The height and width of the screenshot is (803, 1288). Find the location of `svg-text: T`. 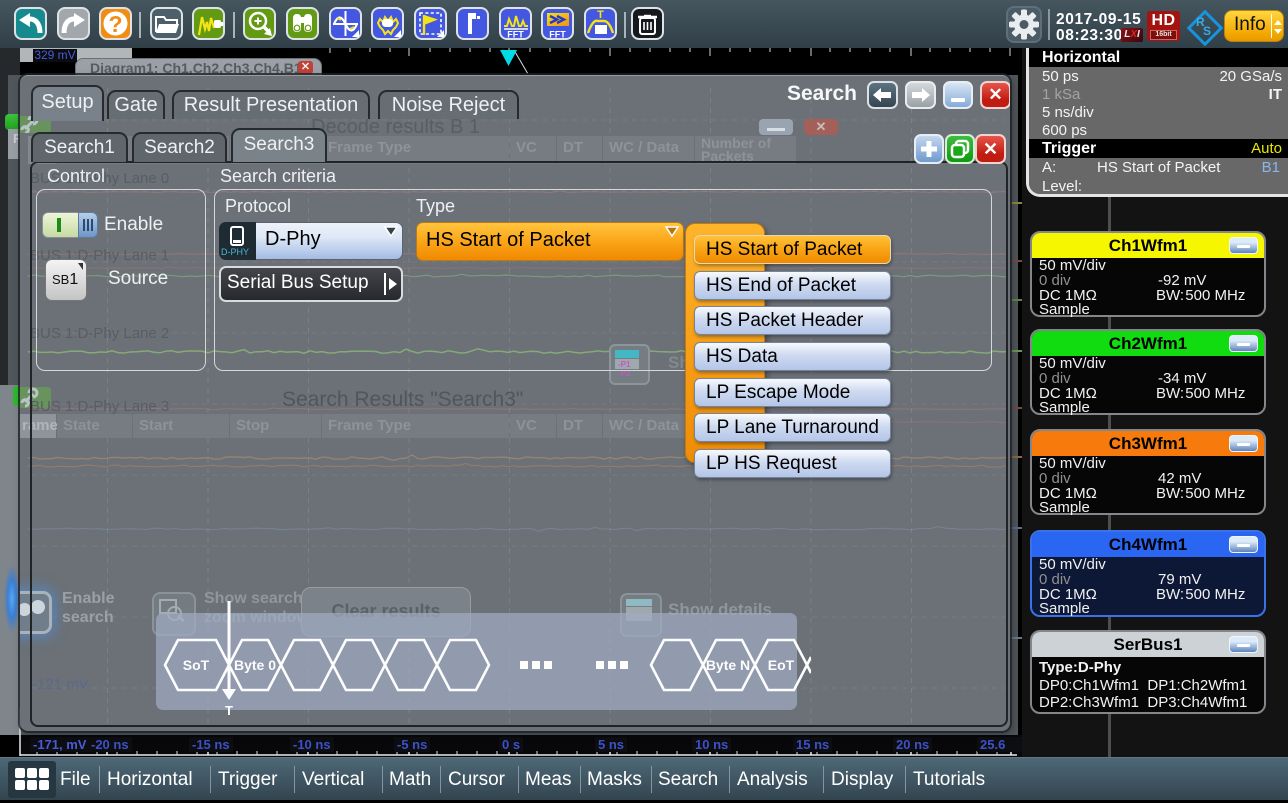

svg-text: T is located at coordinates (600, 15).